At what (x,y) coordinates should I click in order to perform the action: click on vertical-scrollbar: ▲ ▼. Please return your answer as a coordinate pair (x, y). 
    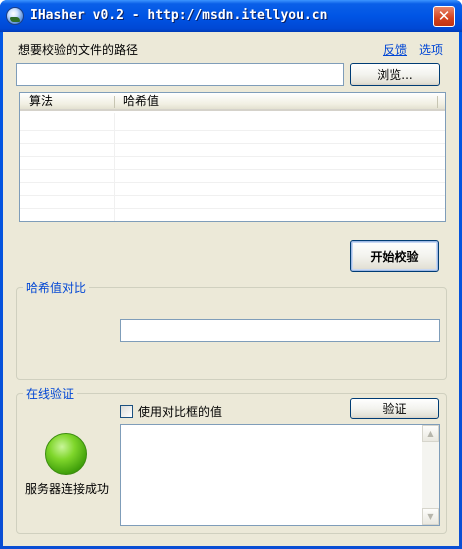
    Looking at the image, I should click on (430, 475).